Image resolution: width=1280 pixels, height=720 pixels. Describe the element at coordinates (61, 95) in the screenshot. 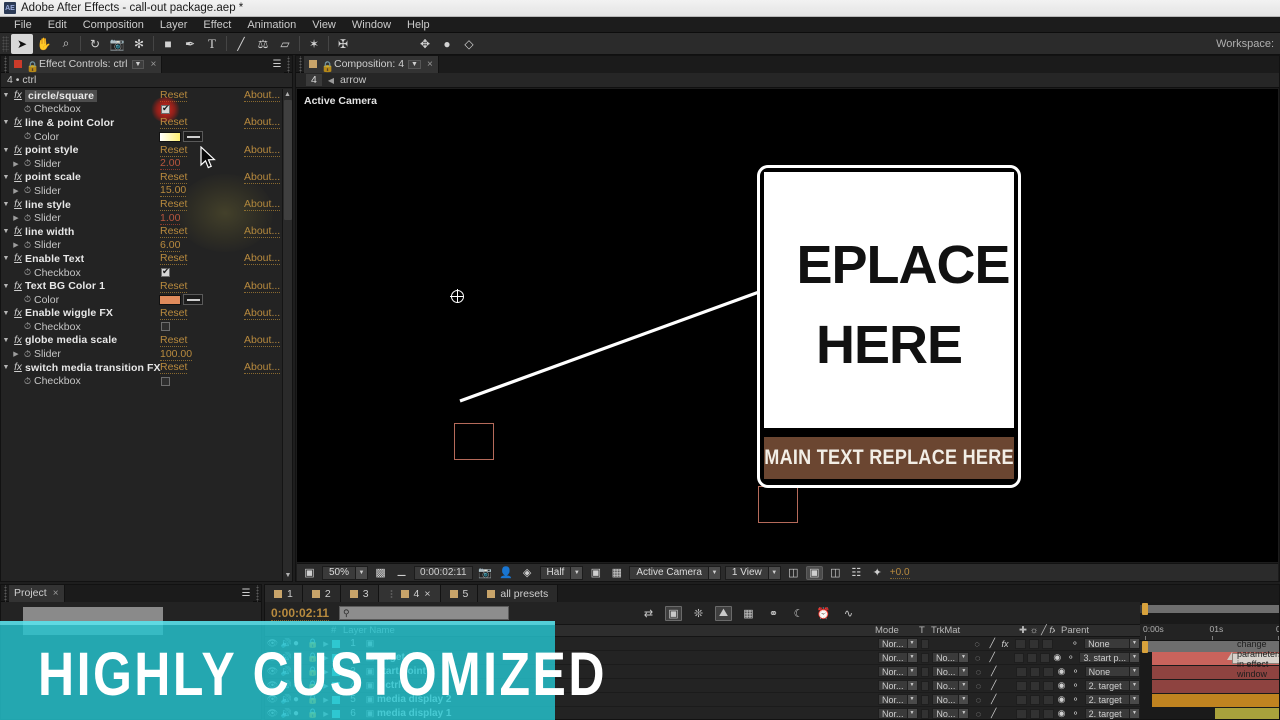

I see `effect-name: circle/square` at that location.